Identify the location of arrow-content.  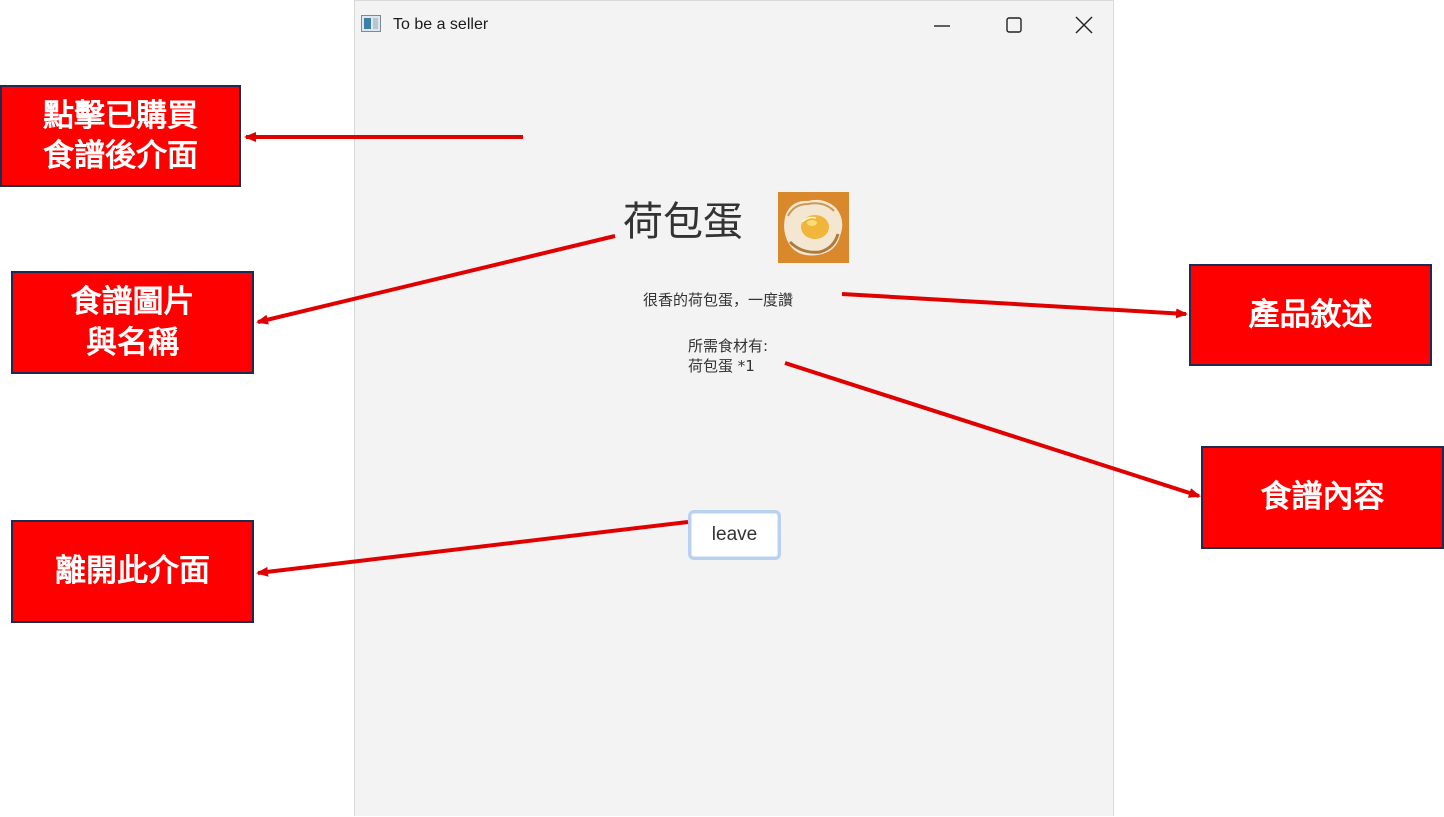
(992, 429).